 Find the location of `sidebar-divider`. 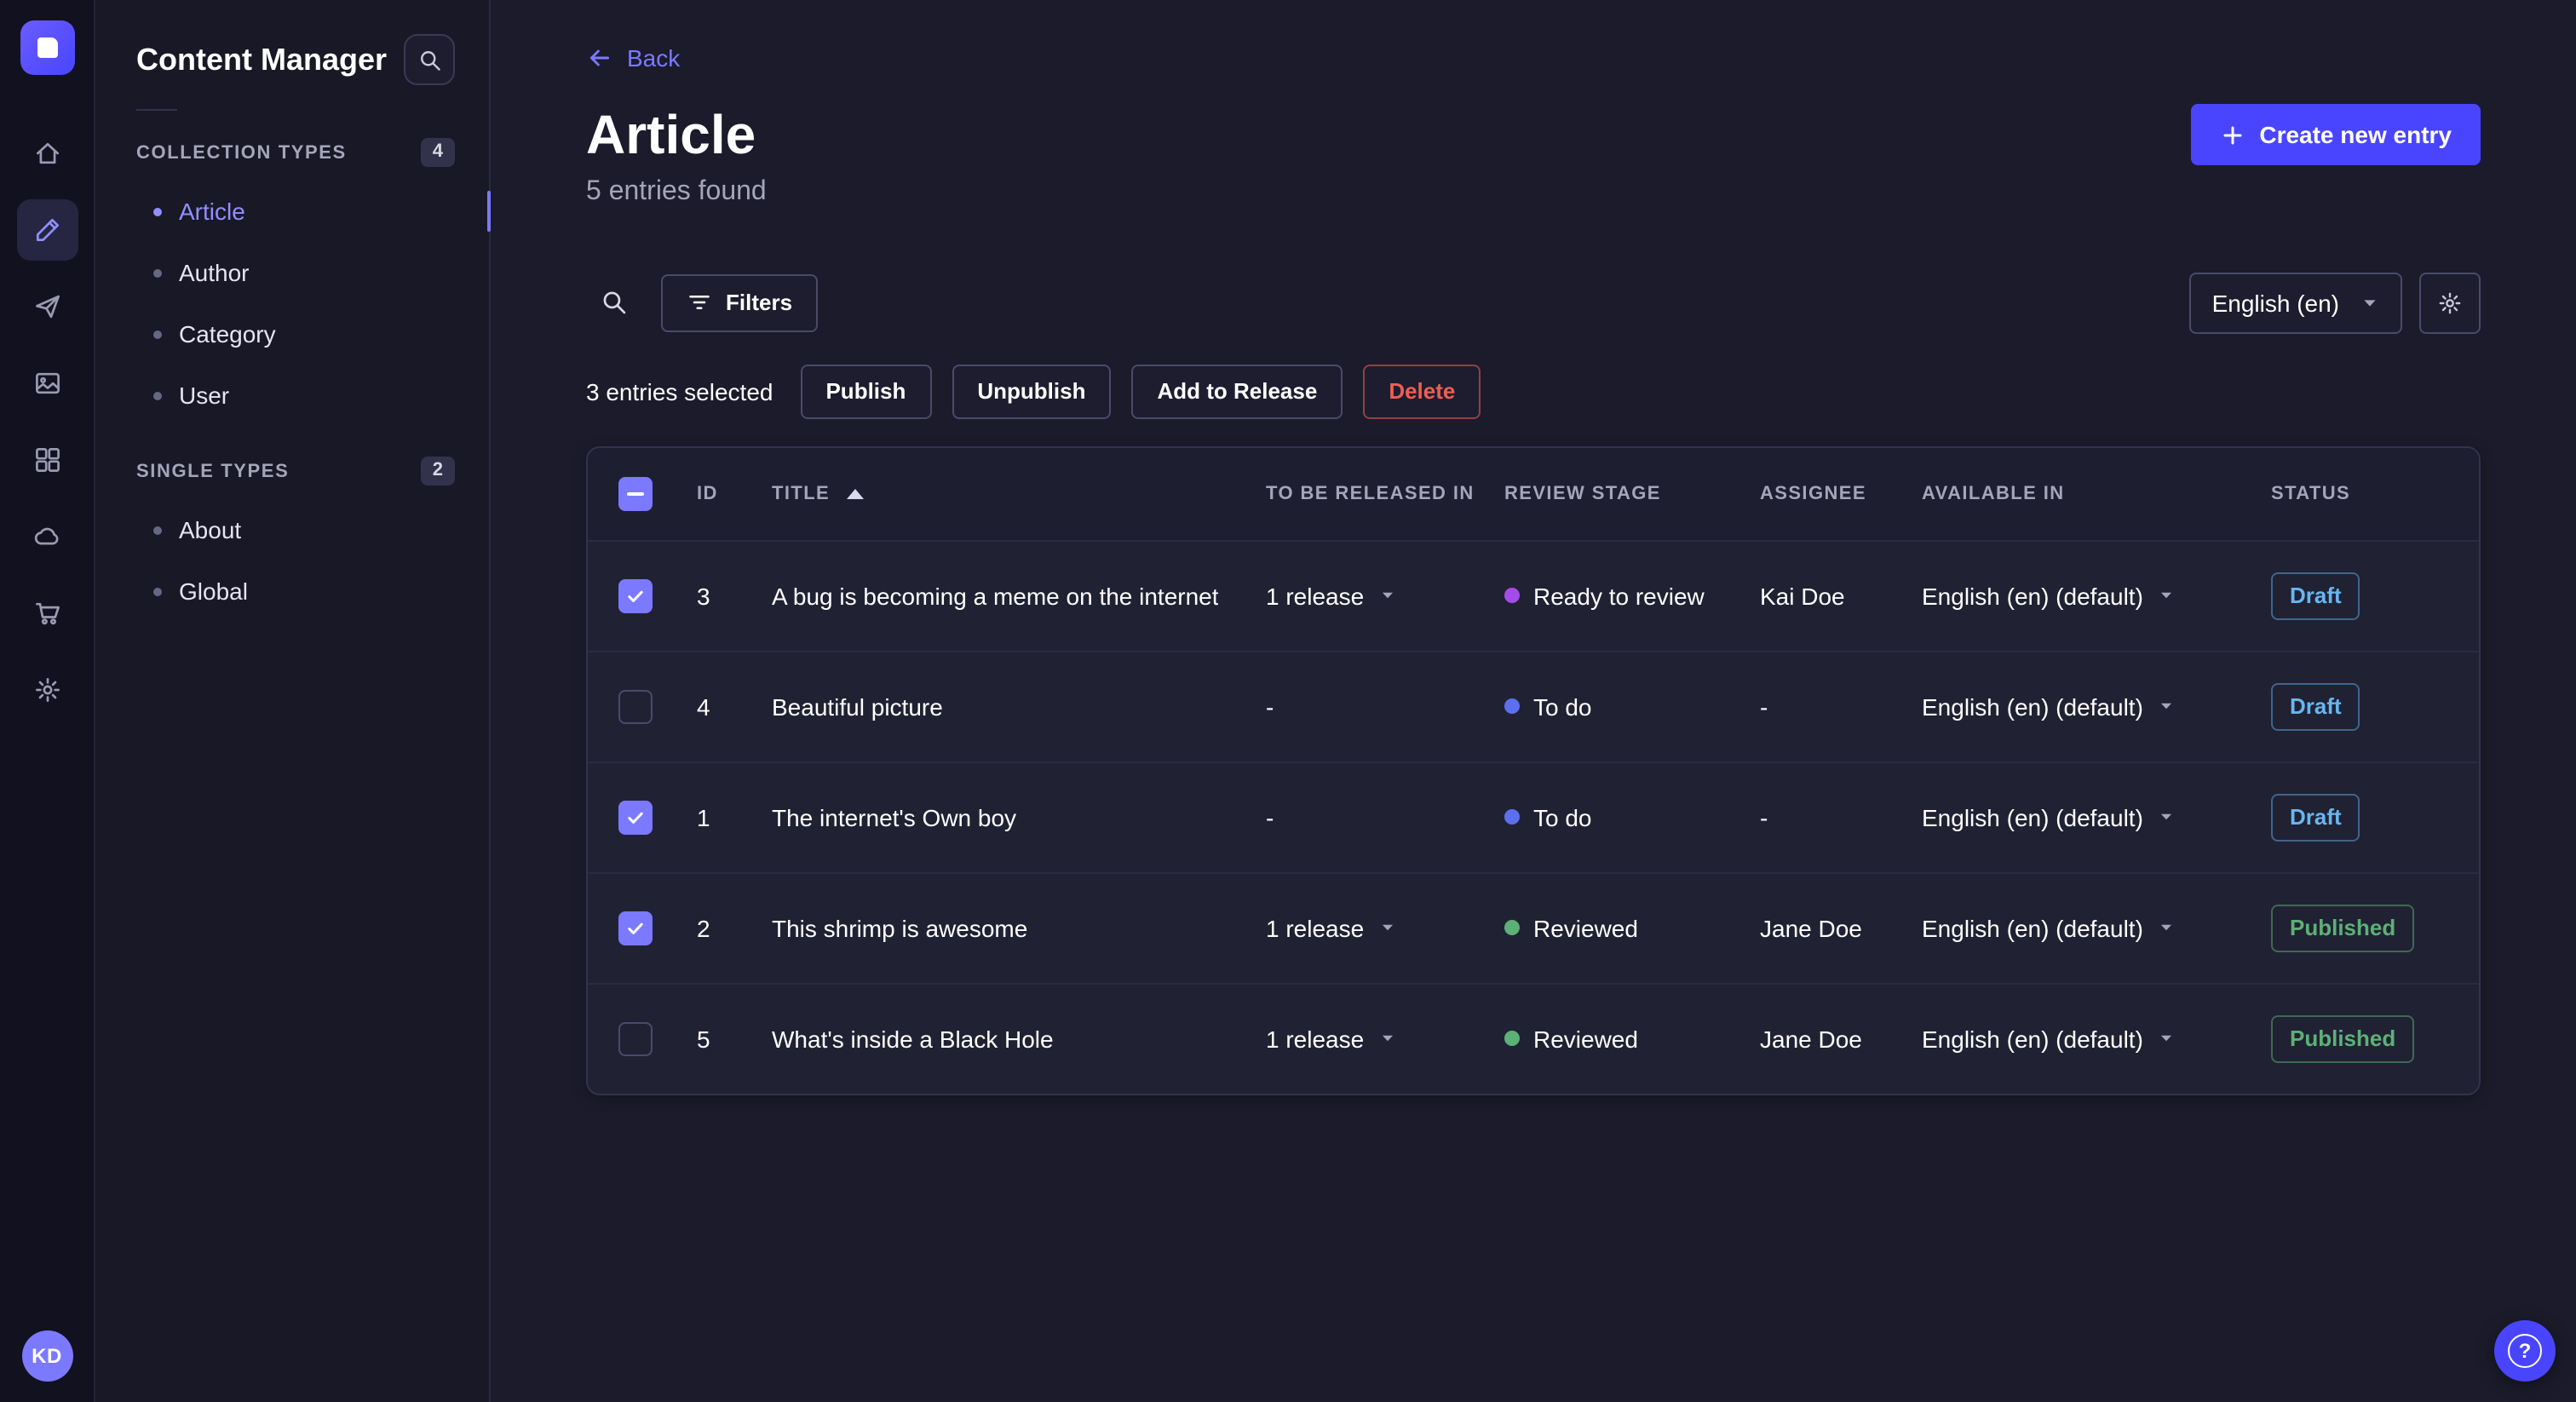

sidebar-divider is located at coordinates (157, 110).